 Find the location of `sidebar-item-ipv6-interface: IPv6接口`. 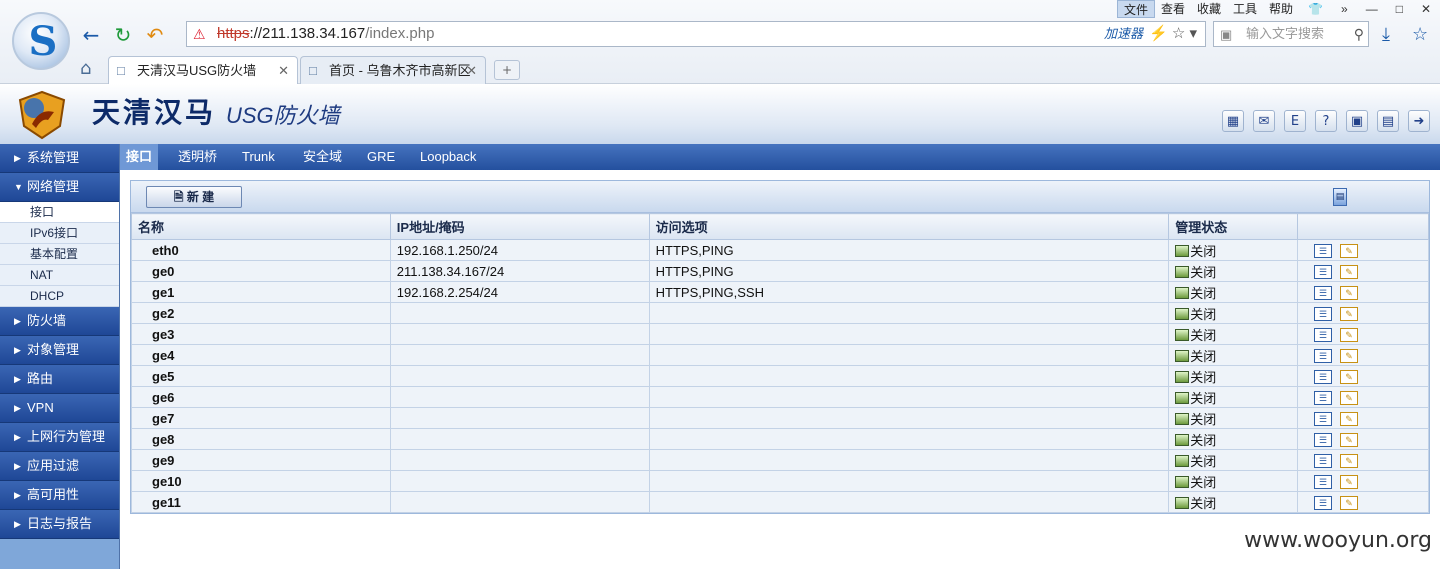

sidebar-item-ipv6-interface: IPv6接口 is located at coordinates (59, 233).